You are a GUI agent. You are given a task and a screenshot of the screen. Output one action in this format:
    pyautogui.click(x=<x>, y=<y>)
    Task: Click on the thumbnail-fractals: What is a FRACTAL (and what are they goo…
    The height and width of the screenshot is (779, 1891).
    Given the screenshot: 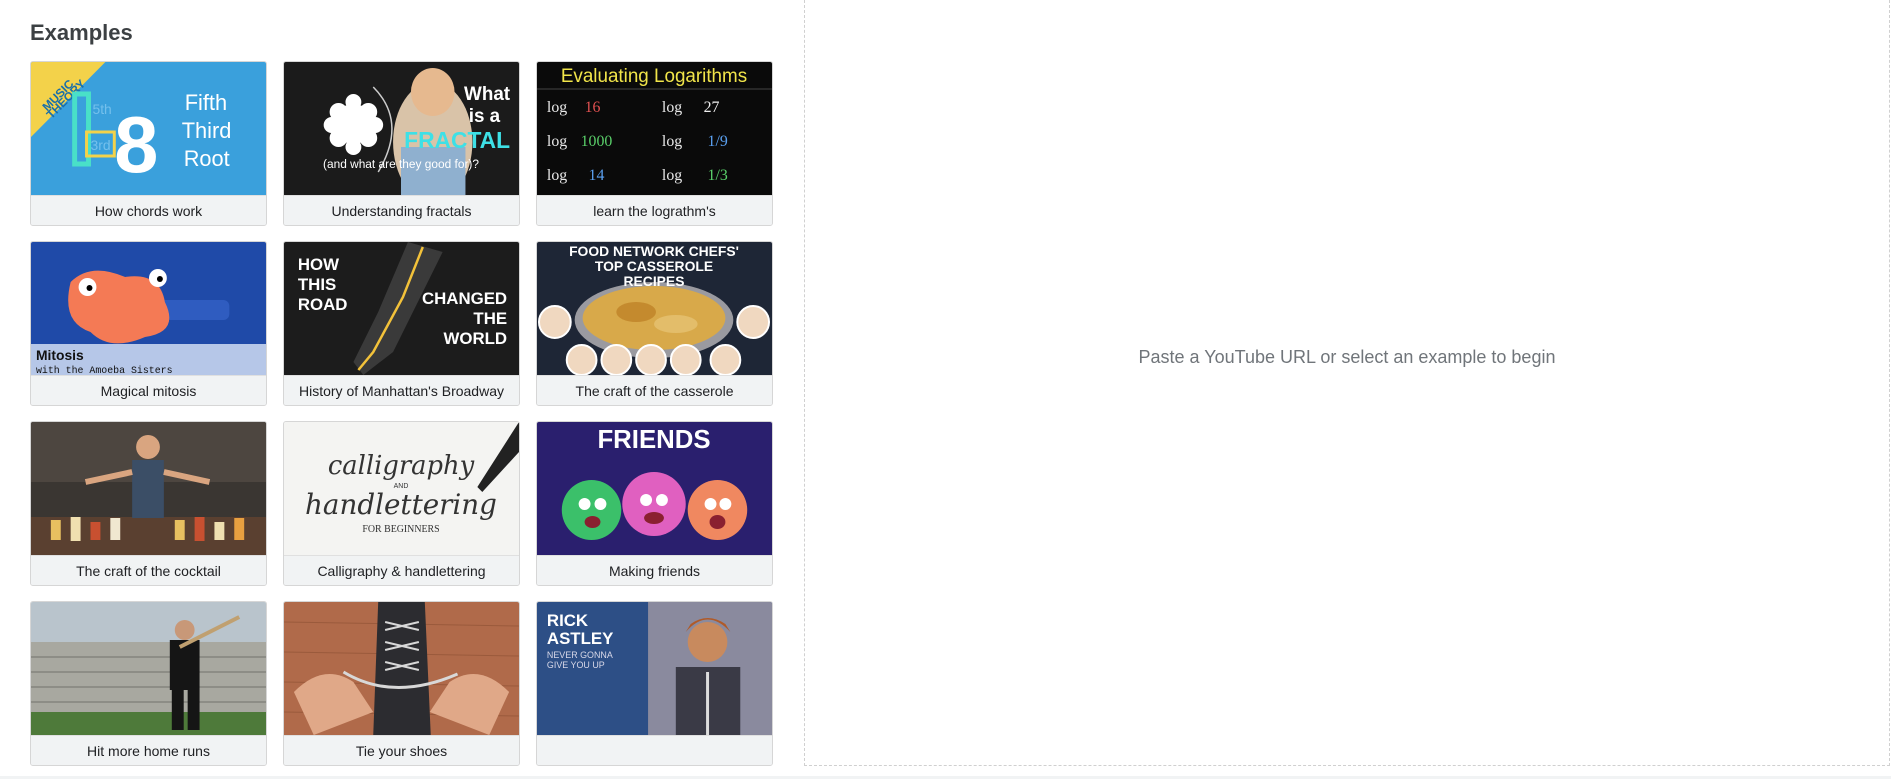 What is the action you would take?
    pyautogui.click(x=401, y=128)
    